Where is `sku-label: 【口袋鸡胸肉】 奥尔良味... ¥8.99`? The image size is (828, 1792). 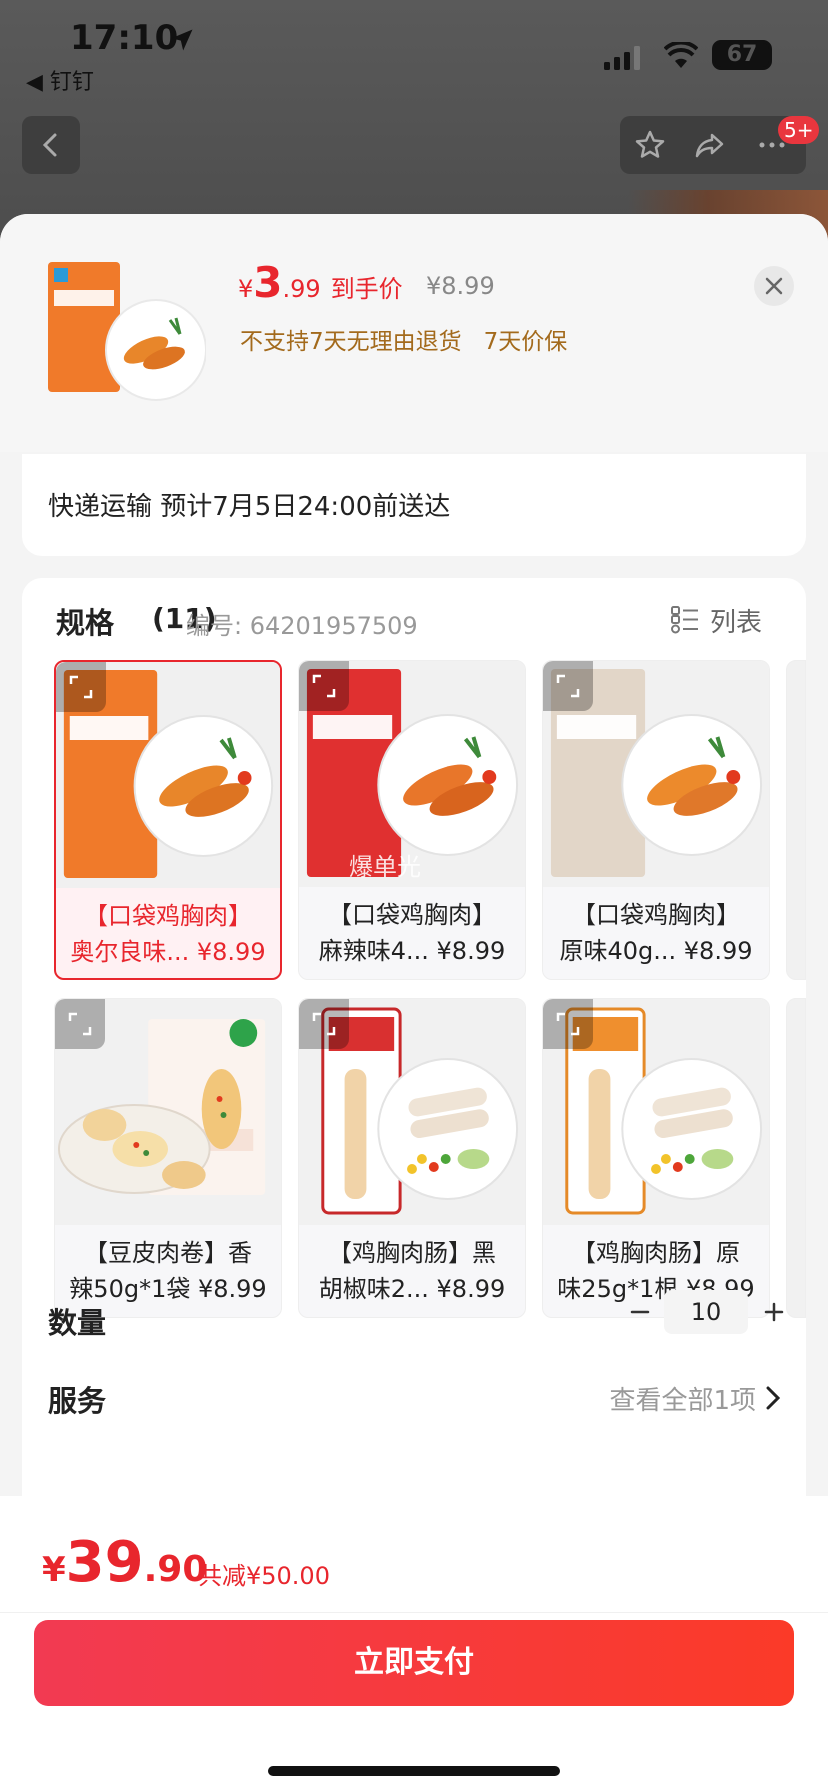
sku-label: 【口袋鸡胸肉】 奥尔良味... ¥8.99 is located at coordinates (168, 934).